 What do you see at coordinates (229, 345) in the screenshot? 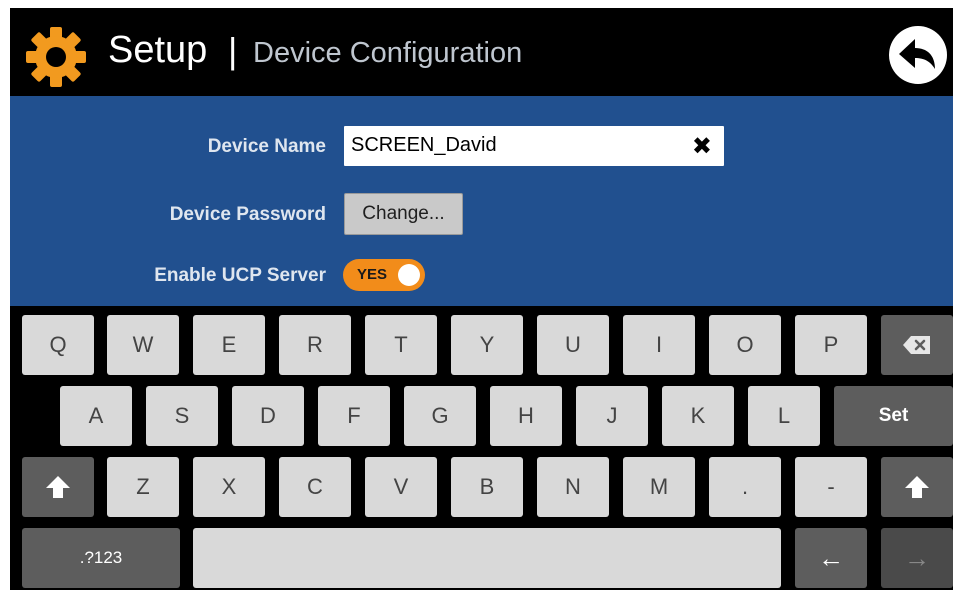
I see `key-e: E` at bounding box center [229, 345].